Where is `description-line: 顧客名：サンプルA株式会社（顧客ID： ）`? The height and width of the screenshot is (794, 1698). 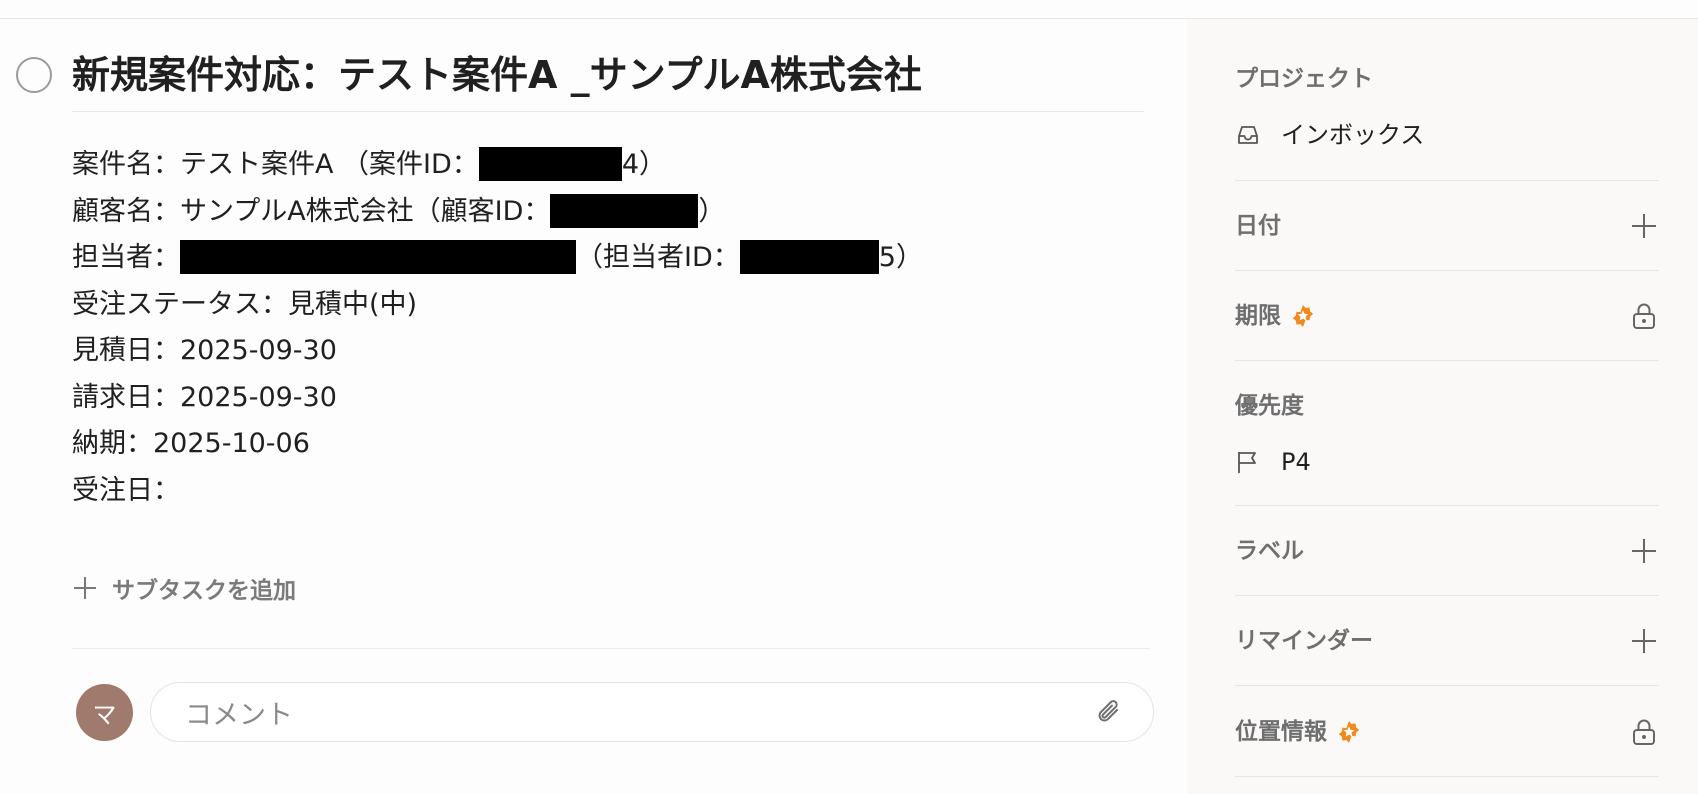 description-line: 顧客名：サンプルA株式会社（顧客ID： ） is located at coordinates (497, 212).